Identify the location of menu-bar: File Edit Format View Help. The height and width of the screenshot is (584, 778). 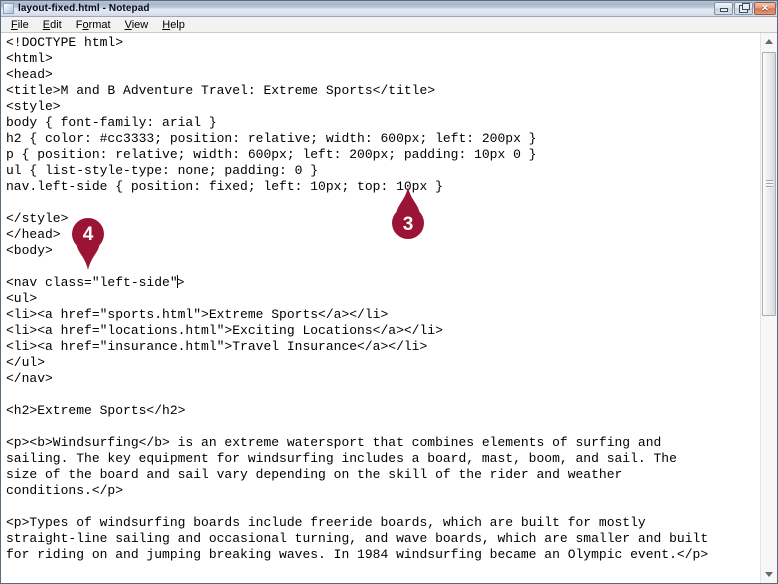
(389, 25).